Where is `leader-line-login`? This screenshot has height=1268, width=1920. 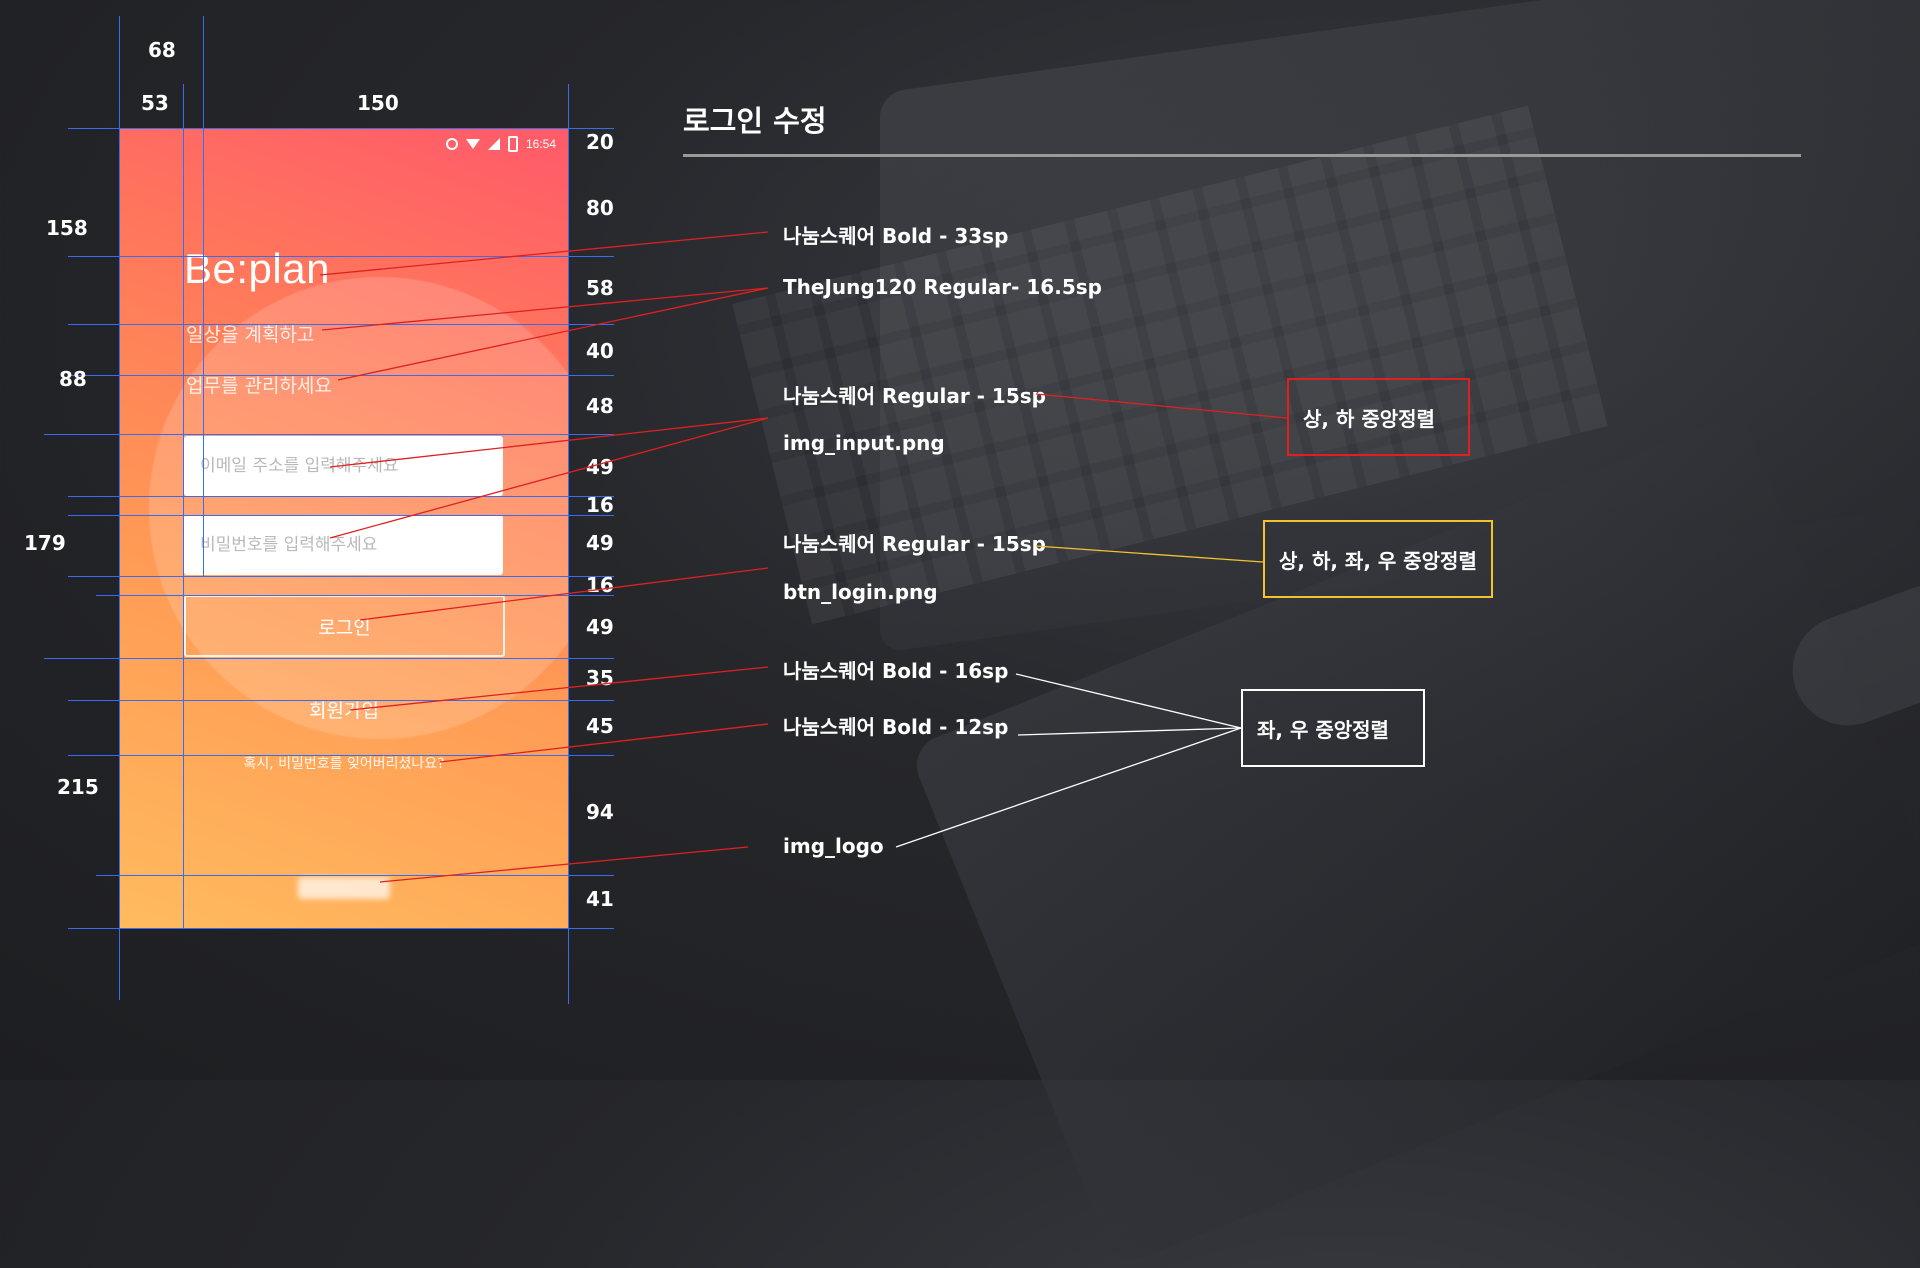
leader-line-login is located at coordinates (564, 594).